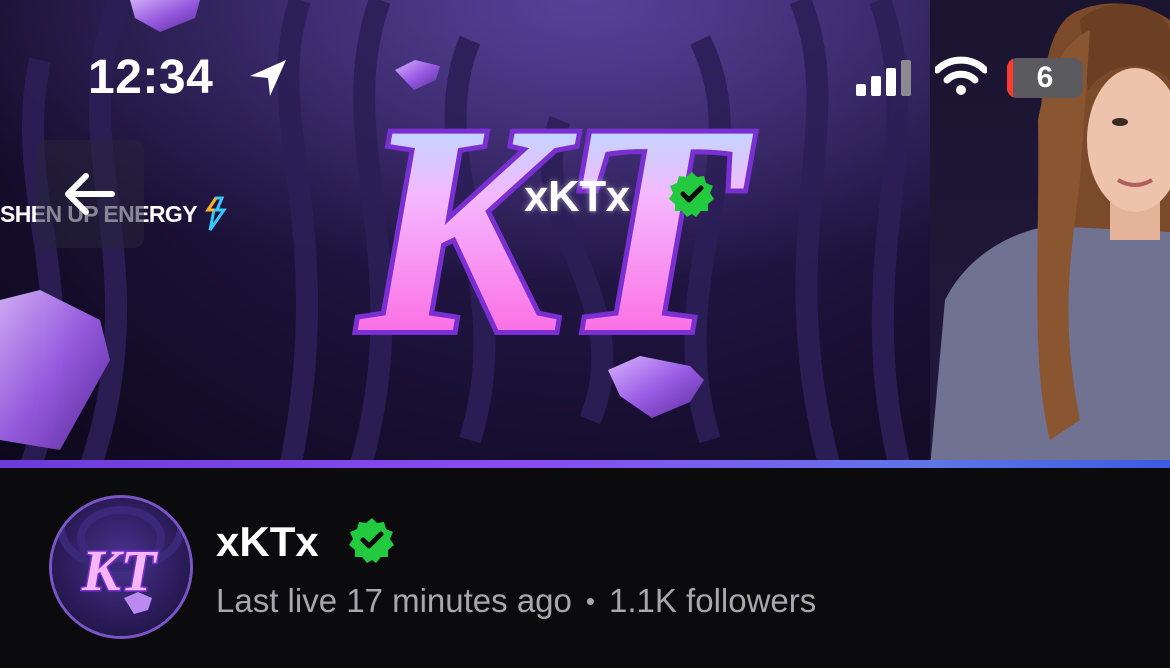 This screenshot has height=668, width=1170. I want to click on battery-indicator: 6, so click(1045, 78).